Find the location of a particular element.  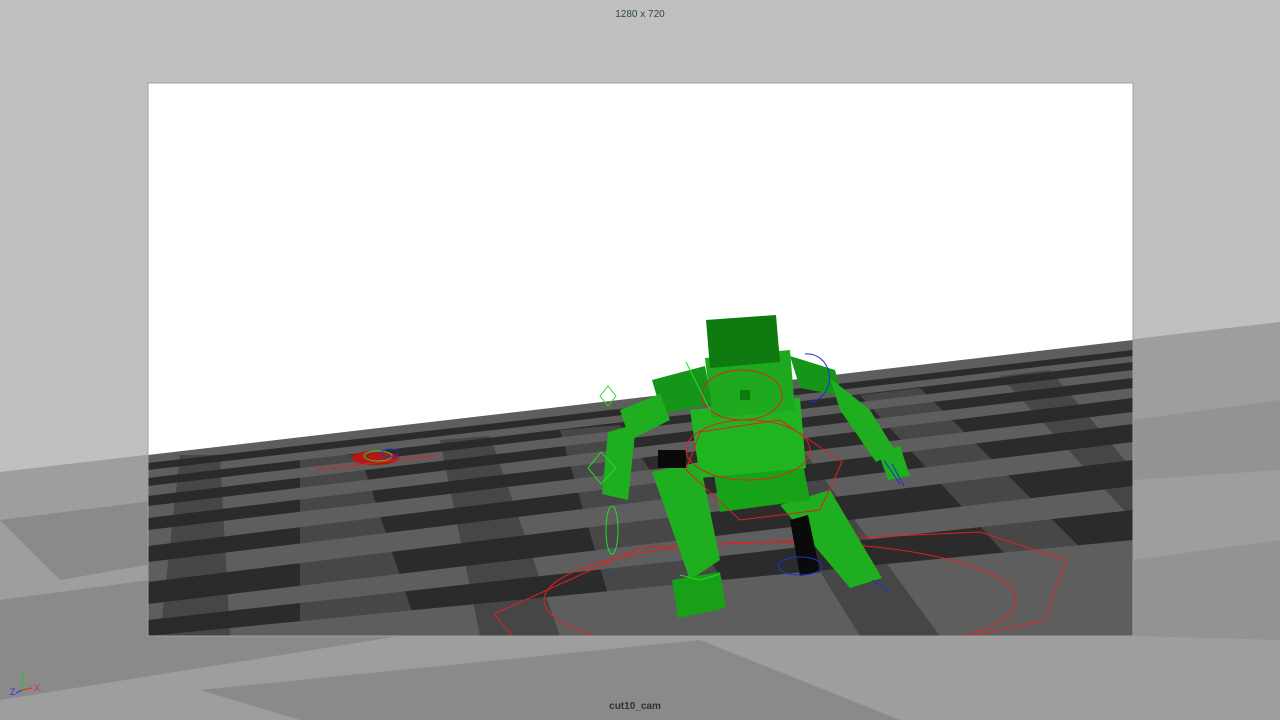

camera-name-label: cut10_cam is located at coordinates (635, 706).